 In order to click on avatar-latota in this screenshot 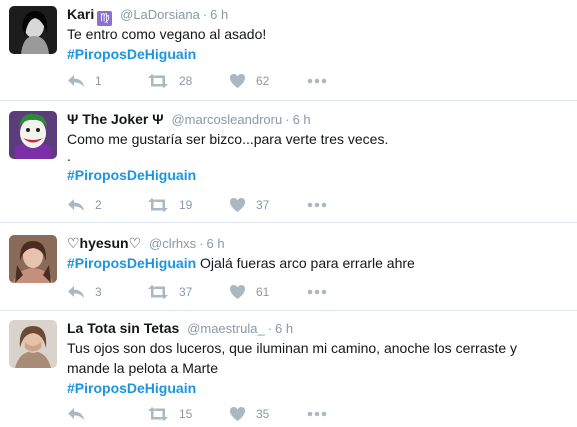, I will do `click(33, 344)`.